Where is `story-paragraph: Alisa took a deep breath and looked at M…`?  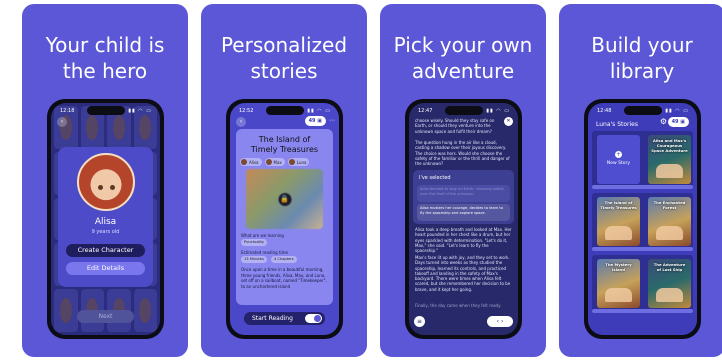 story-paragraph: Alisa took a deep breath and looked at M… is located at coordinates (463, 240).